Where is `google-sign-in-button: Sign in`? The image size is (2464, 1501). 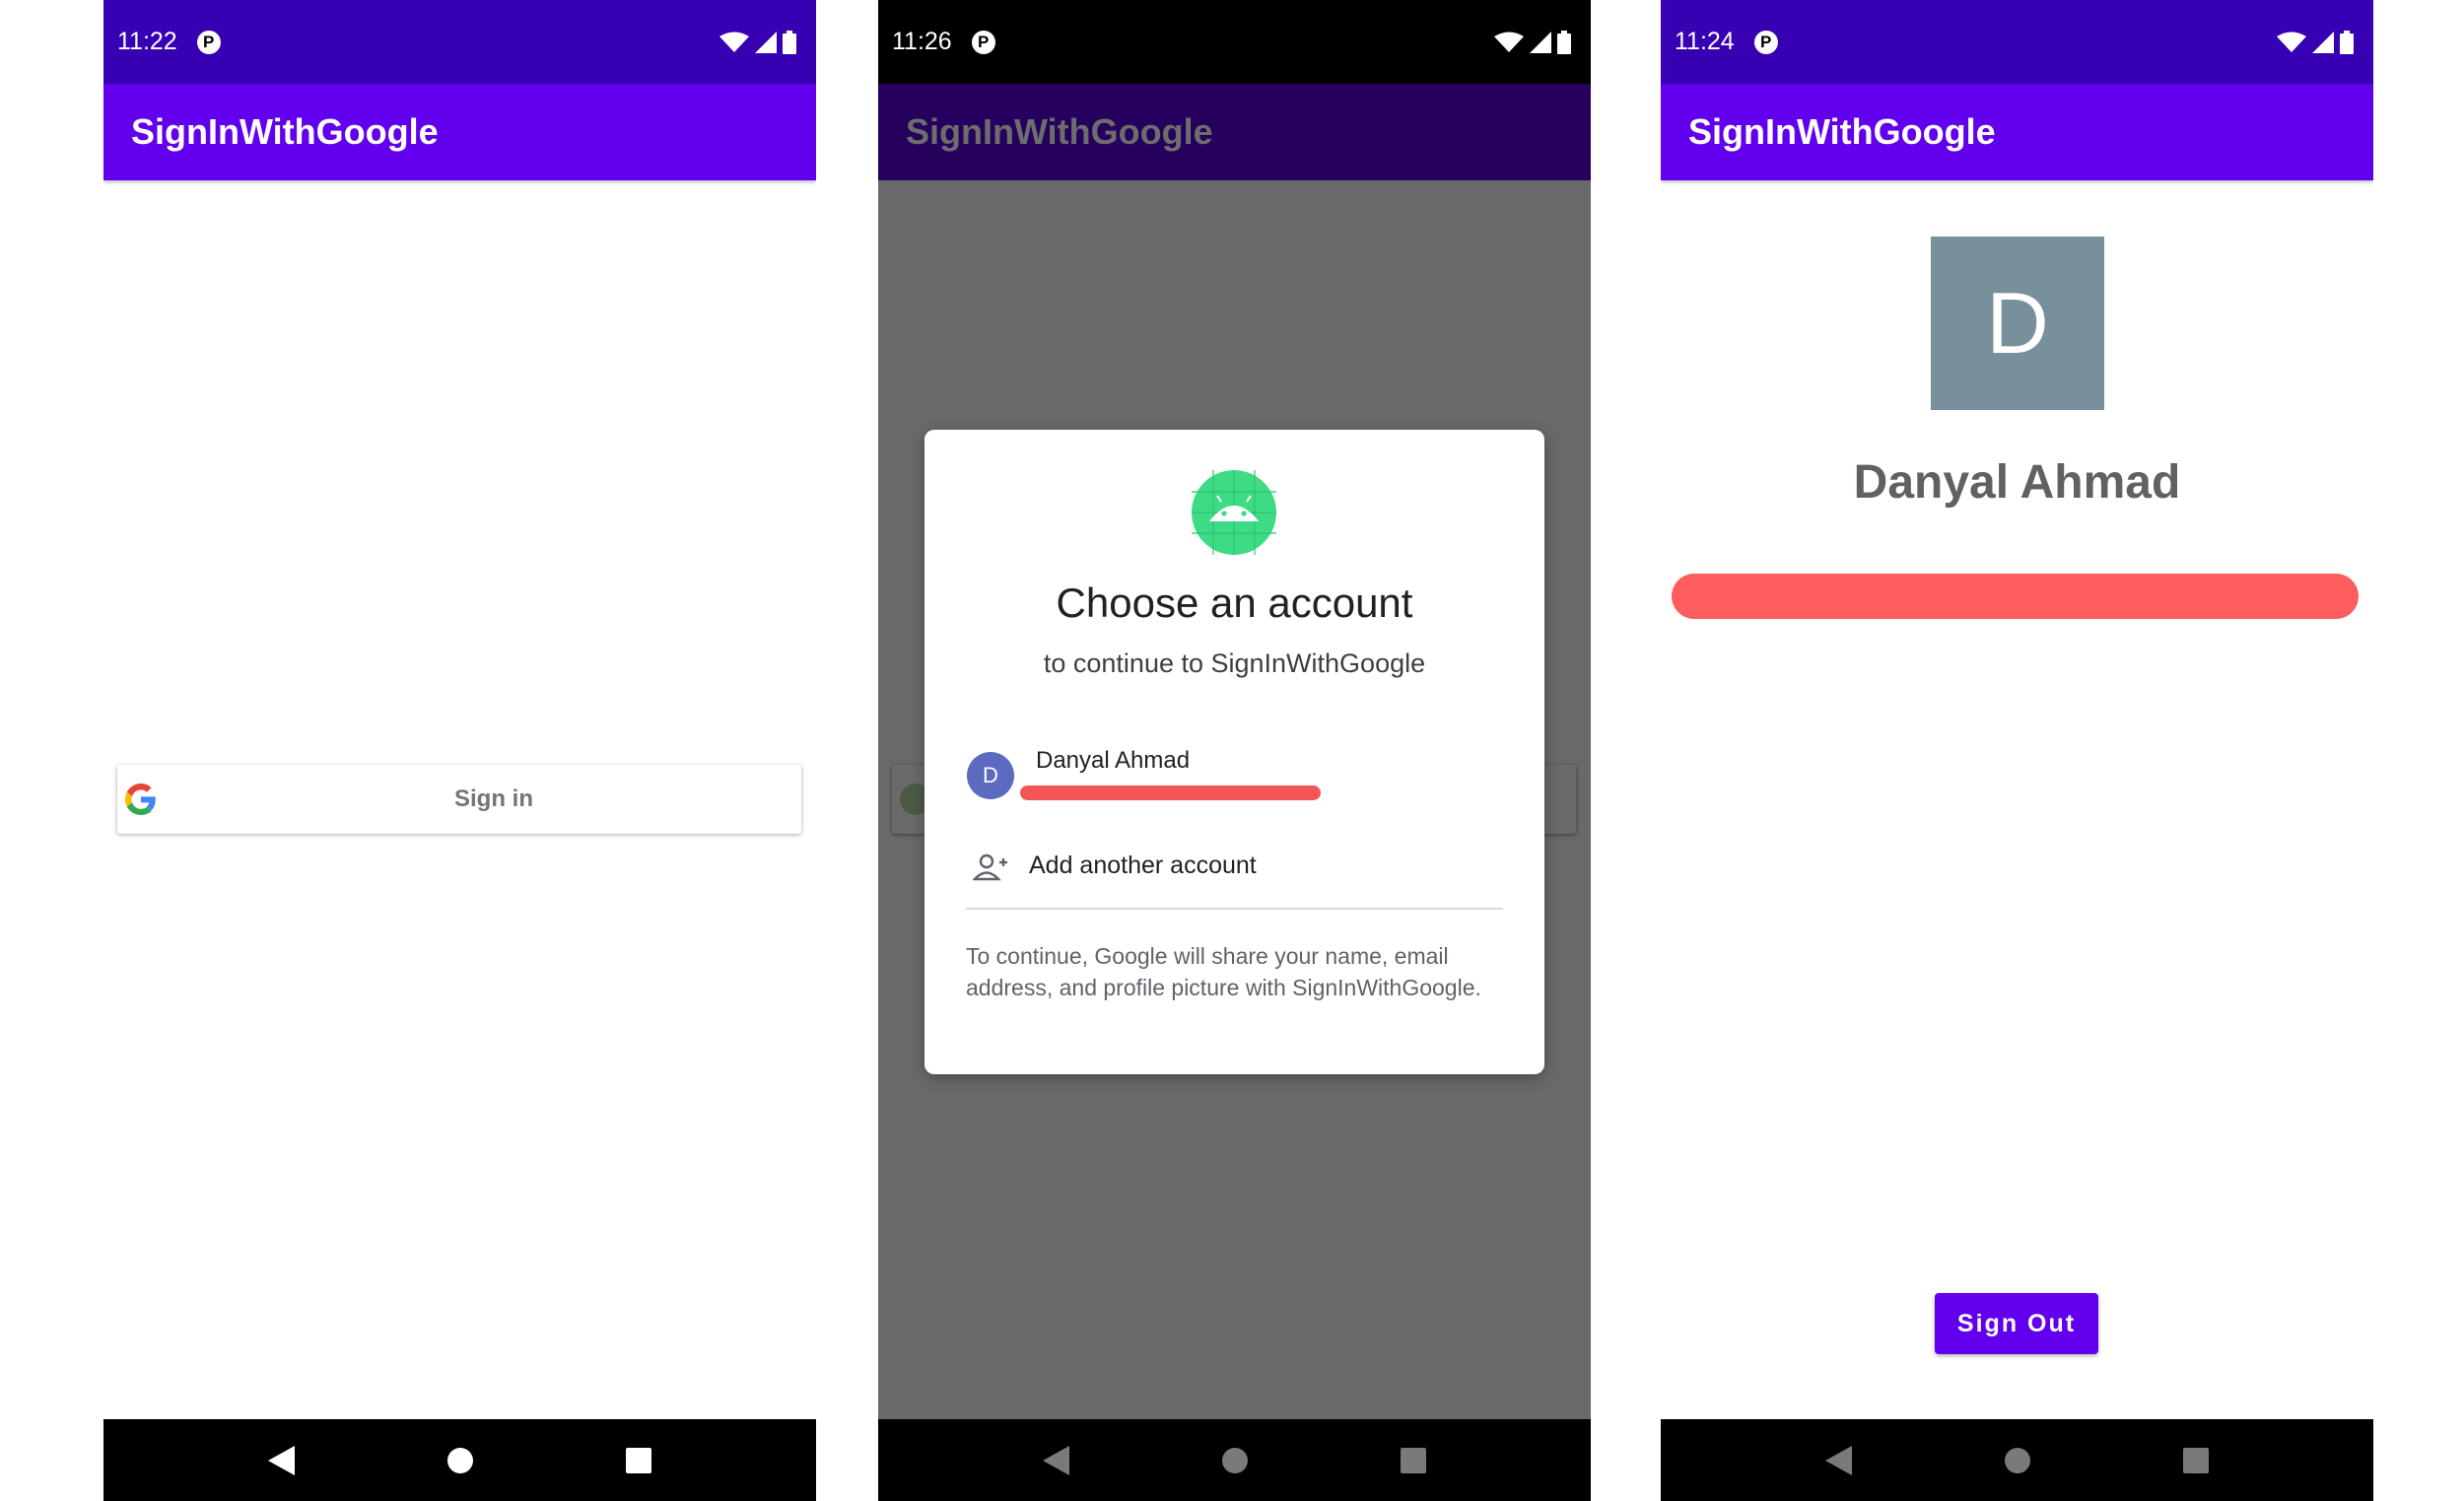
google-sign-in-button: Sign in is located at coordinates (459, 799).